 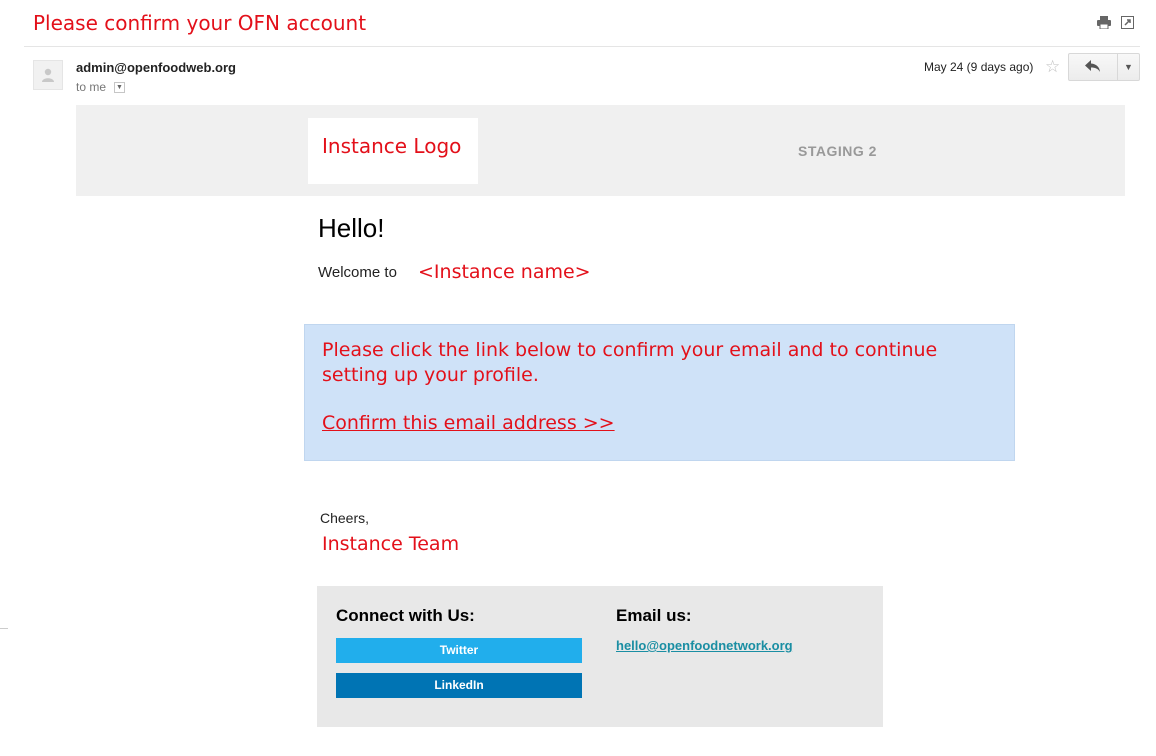 What do you see at coordinates (156, 67) in the screenshot?
I see `sender-address: admin@openfoodweb.org` at bounding box center [156, 67].